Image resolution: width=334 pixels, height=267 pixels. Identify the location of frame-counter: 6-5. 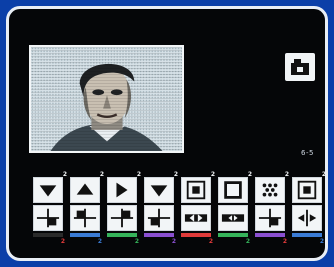
(307, 153).